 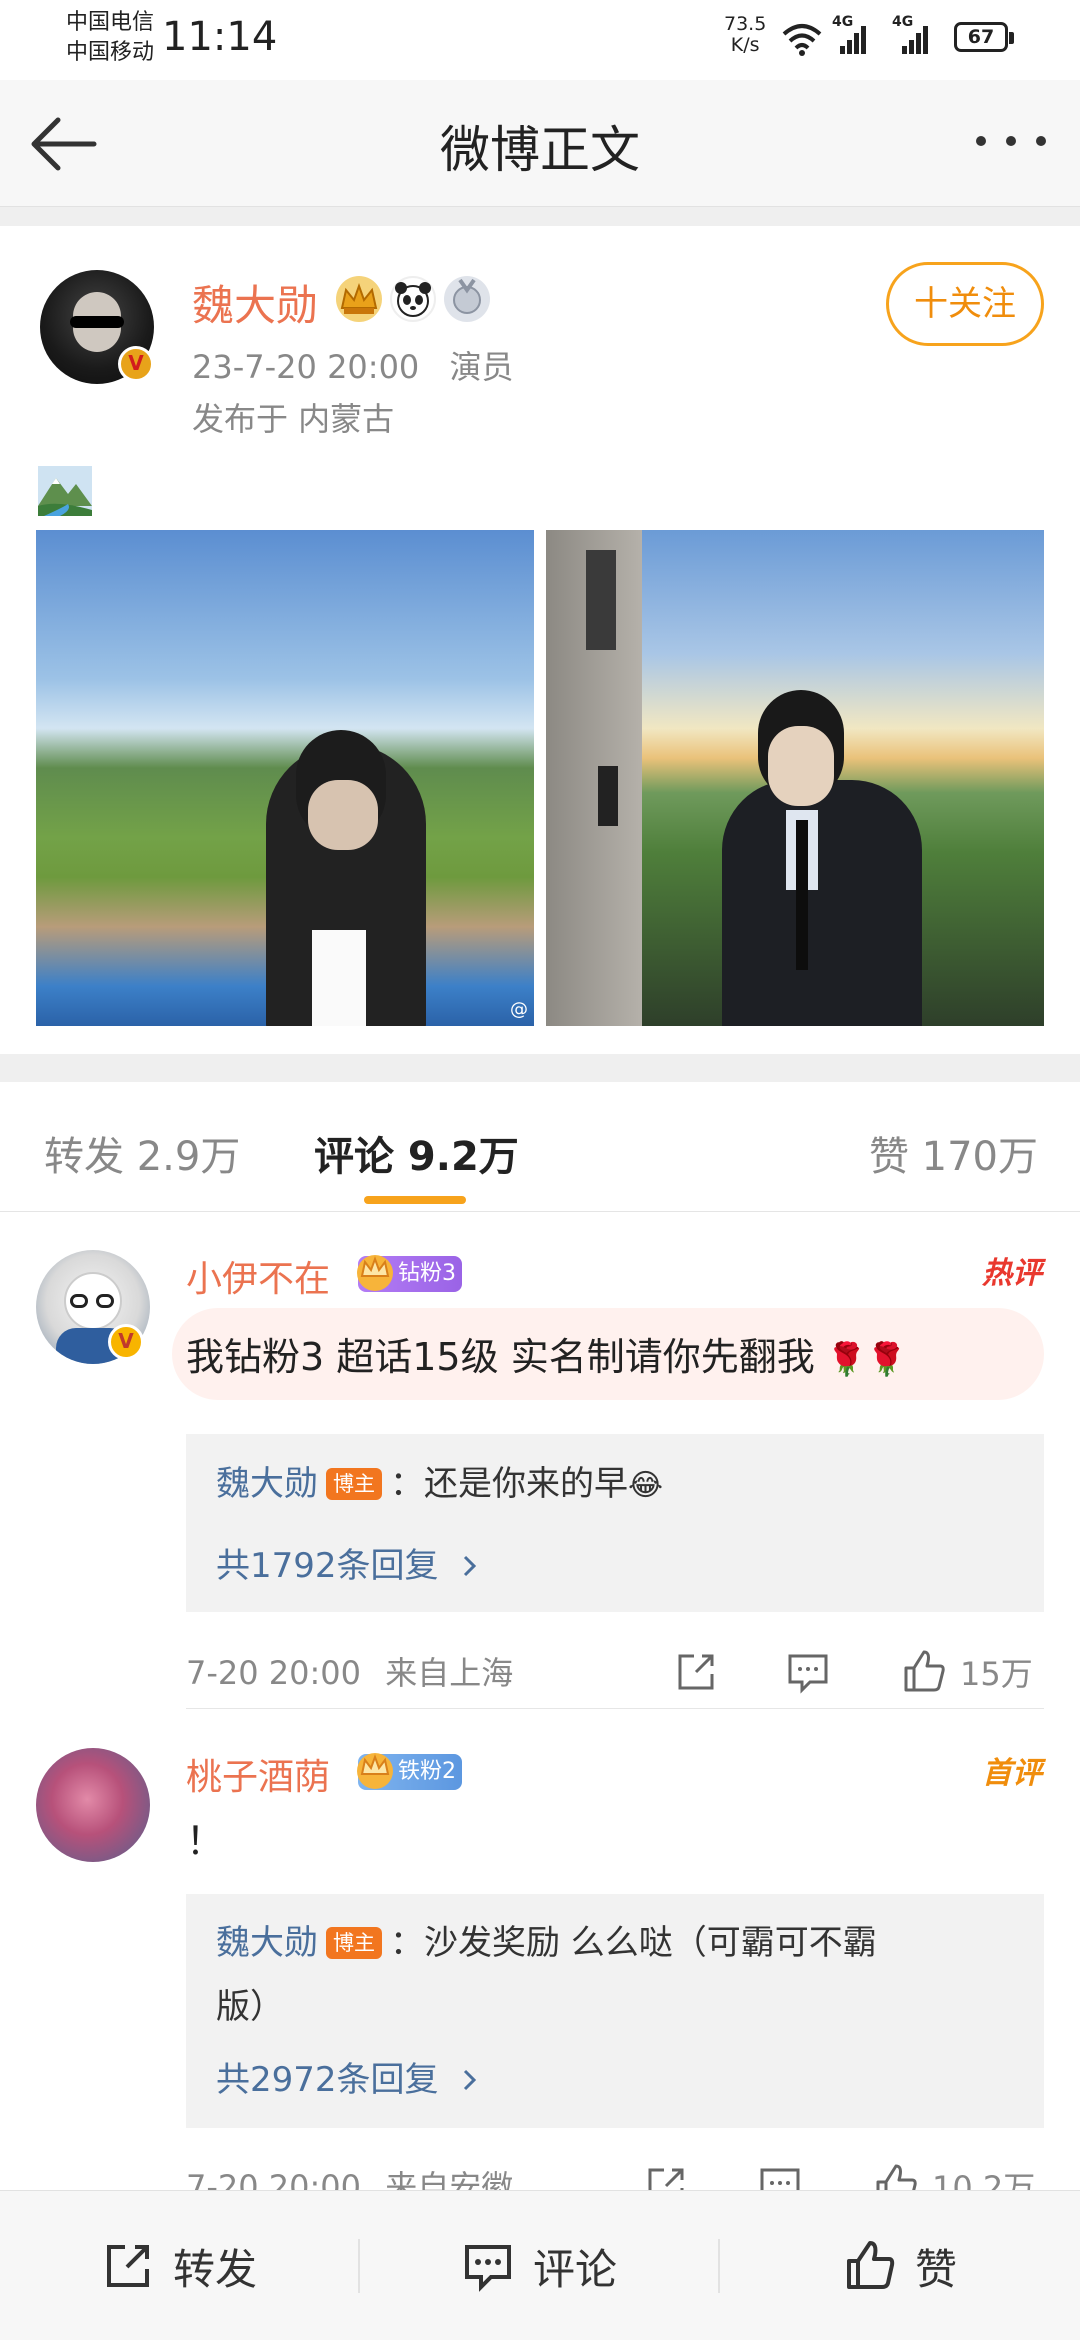 What do you see at coordinates (439, 1480) in the screenshot?
I see `reply-line: 魏大勋 博主 ：还是你来的早😂` at bounding box center [439, 1480].